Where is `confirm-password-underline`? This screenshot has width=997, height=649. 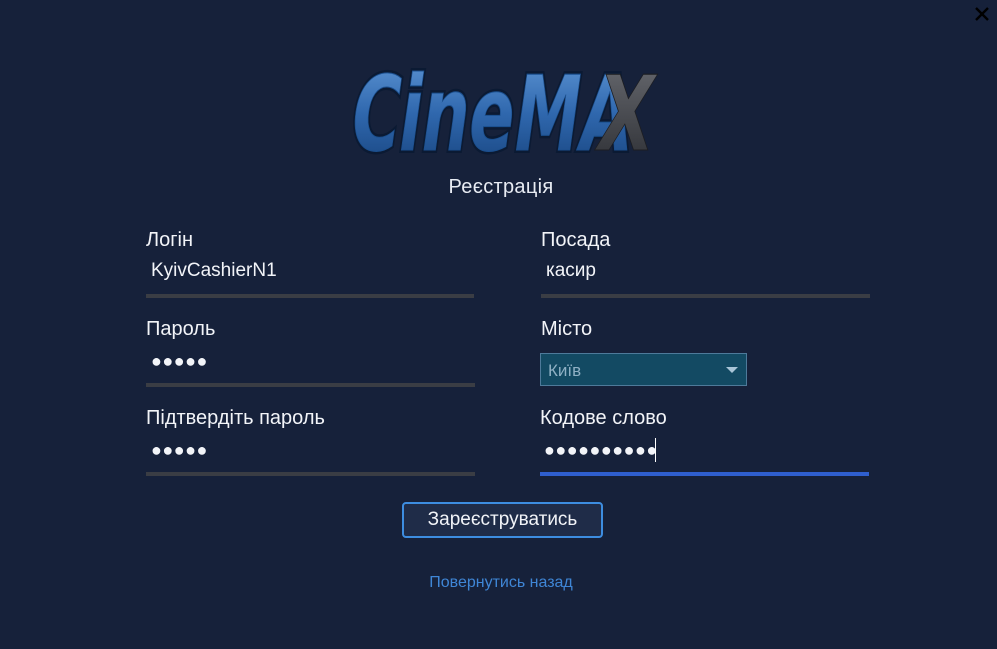 confirm-password-underline is located at coordinates (310, 474).